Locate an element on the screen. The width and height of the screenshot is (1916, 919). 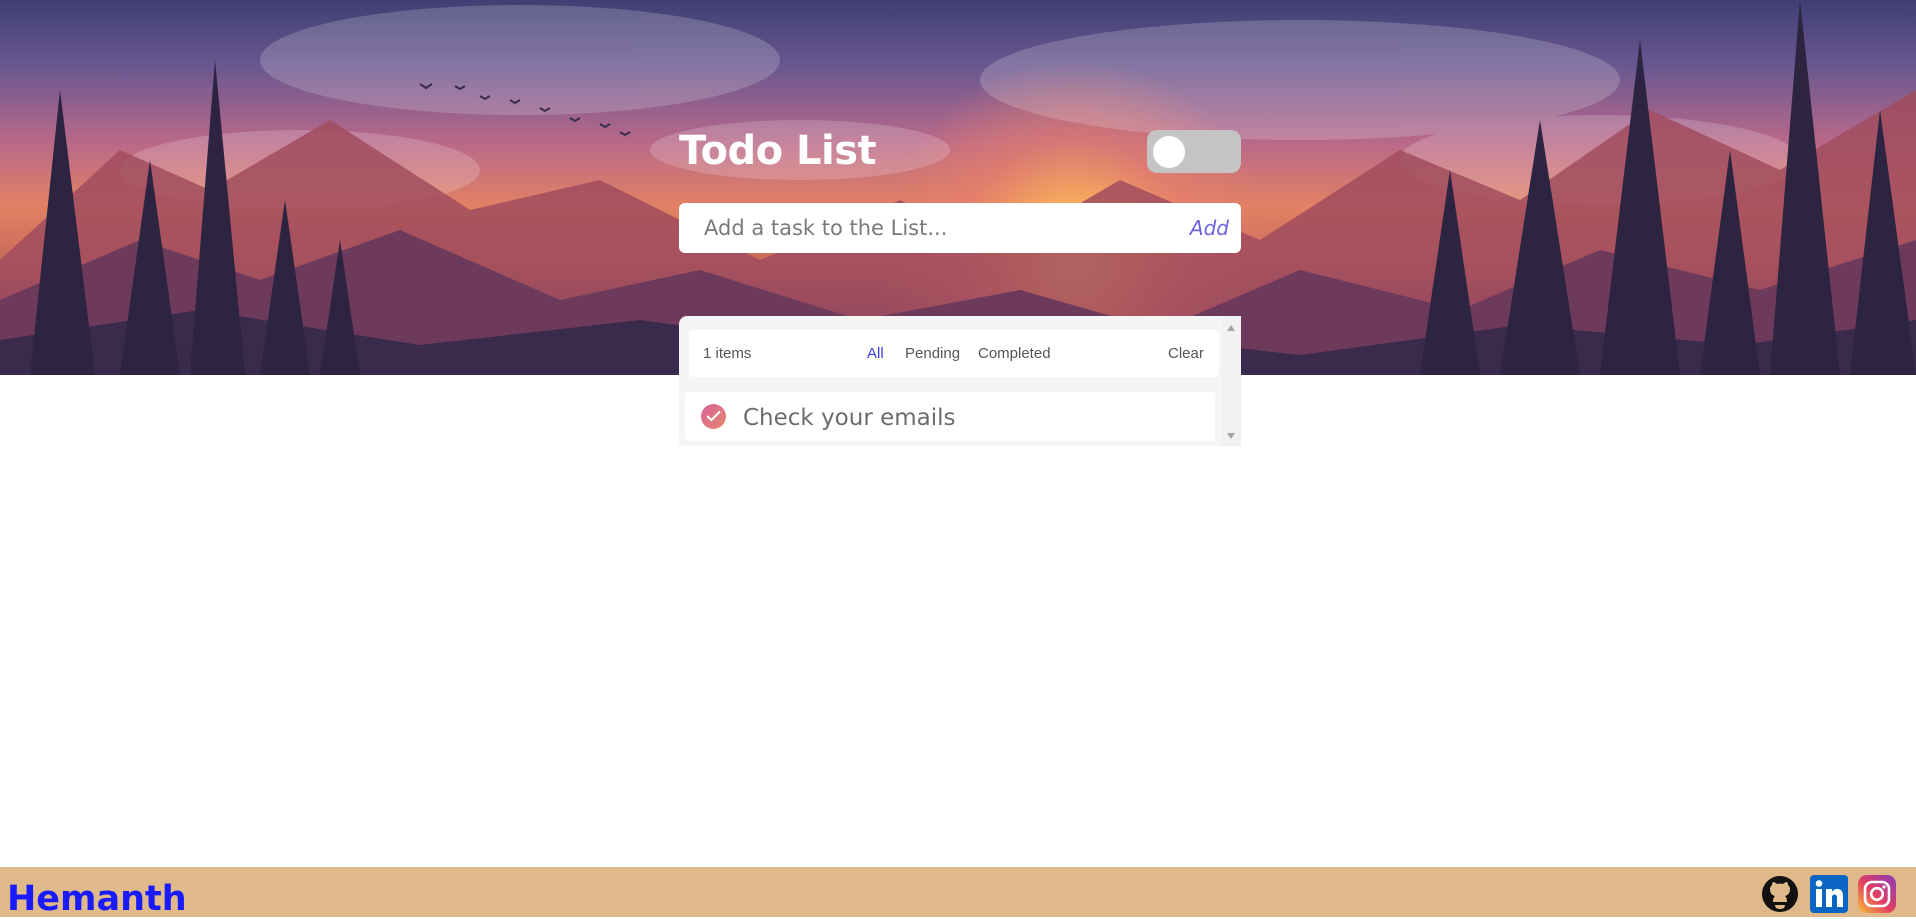
linkedin-icon is located at coordinates (1829, 894).